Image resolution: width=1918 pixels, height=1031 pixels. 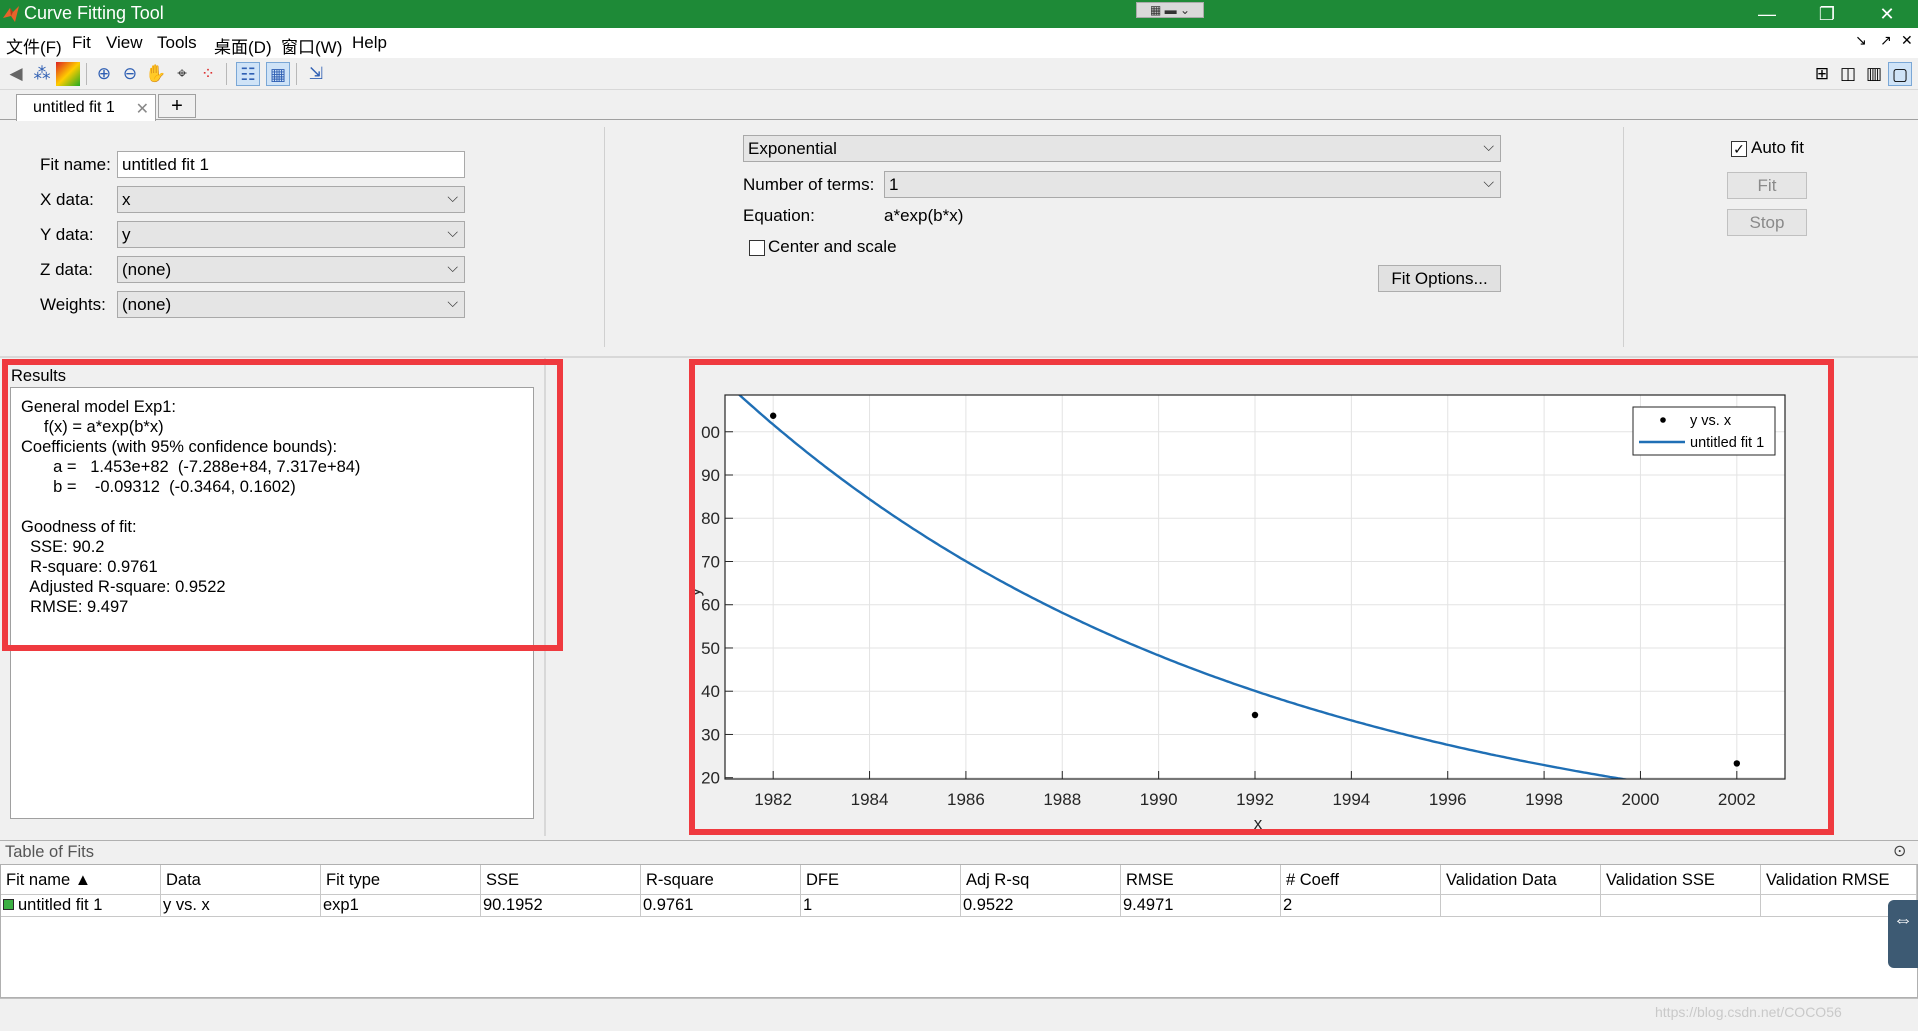 I want to click on column-header: RMSE, so click(x=1201, y=880).